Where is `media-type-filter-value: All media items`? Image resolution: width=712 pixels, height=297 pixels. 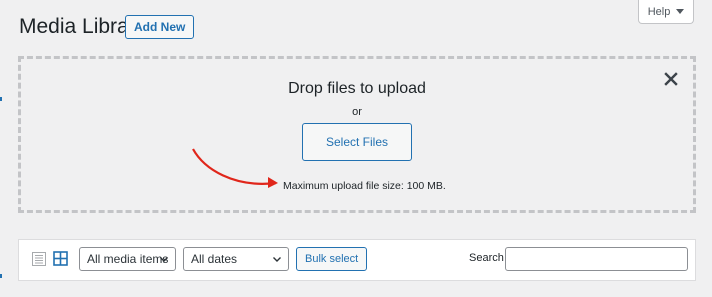
media-type-filter-value: All media items is located at coordinates (128, 259).